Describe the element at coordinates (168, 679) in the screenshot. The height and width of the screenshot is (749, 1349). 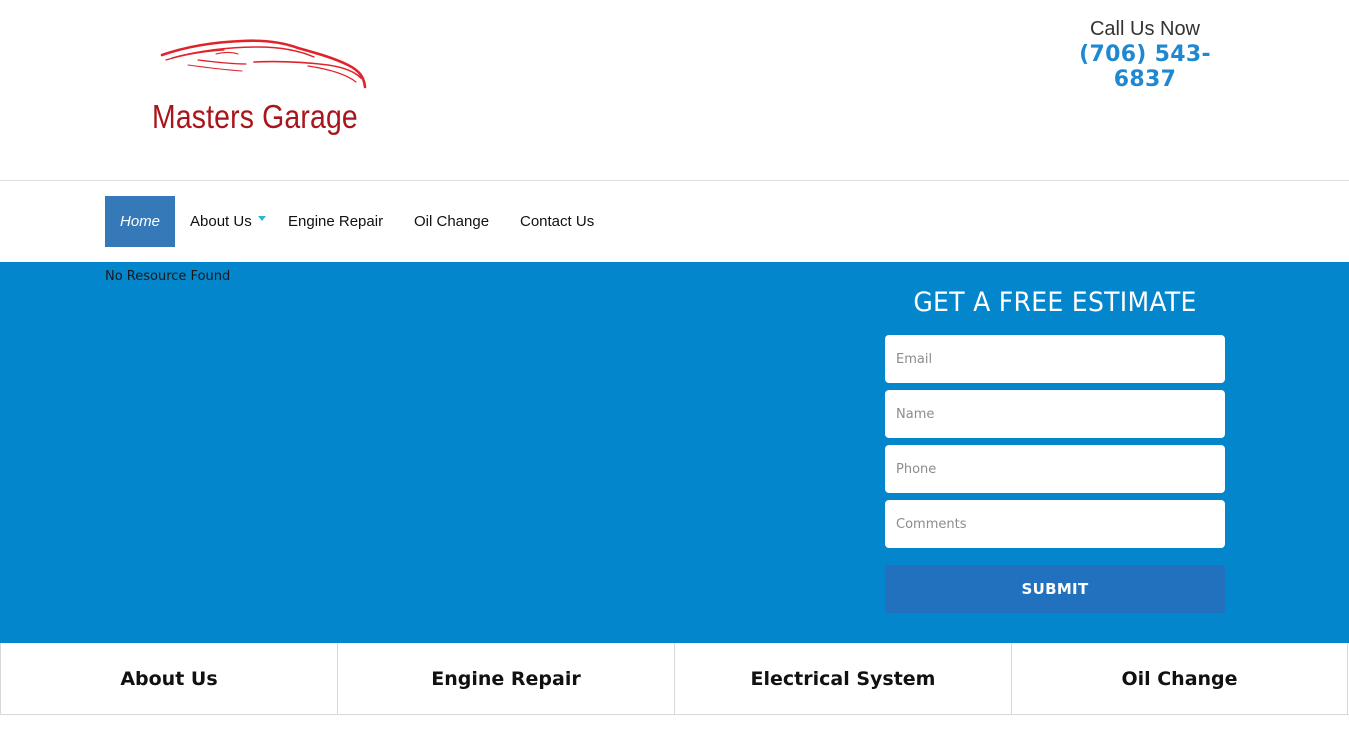
I see `service-about-us: About Us` at that location.